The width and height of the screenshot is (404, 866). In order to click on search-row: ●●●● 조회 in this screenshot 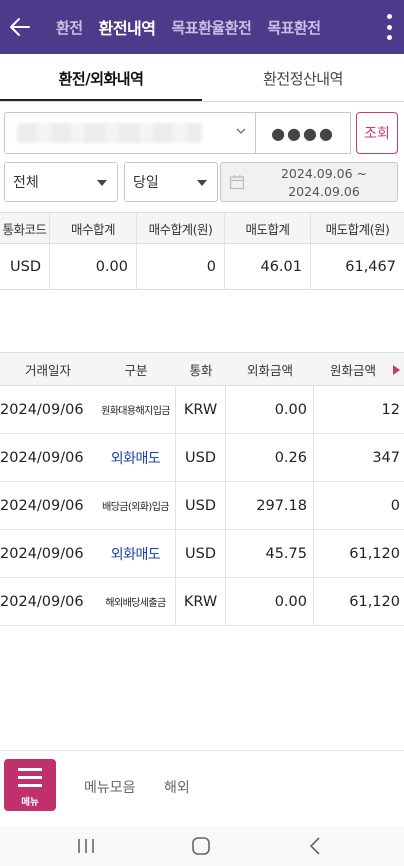, I will do `click(201, 133)`.